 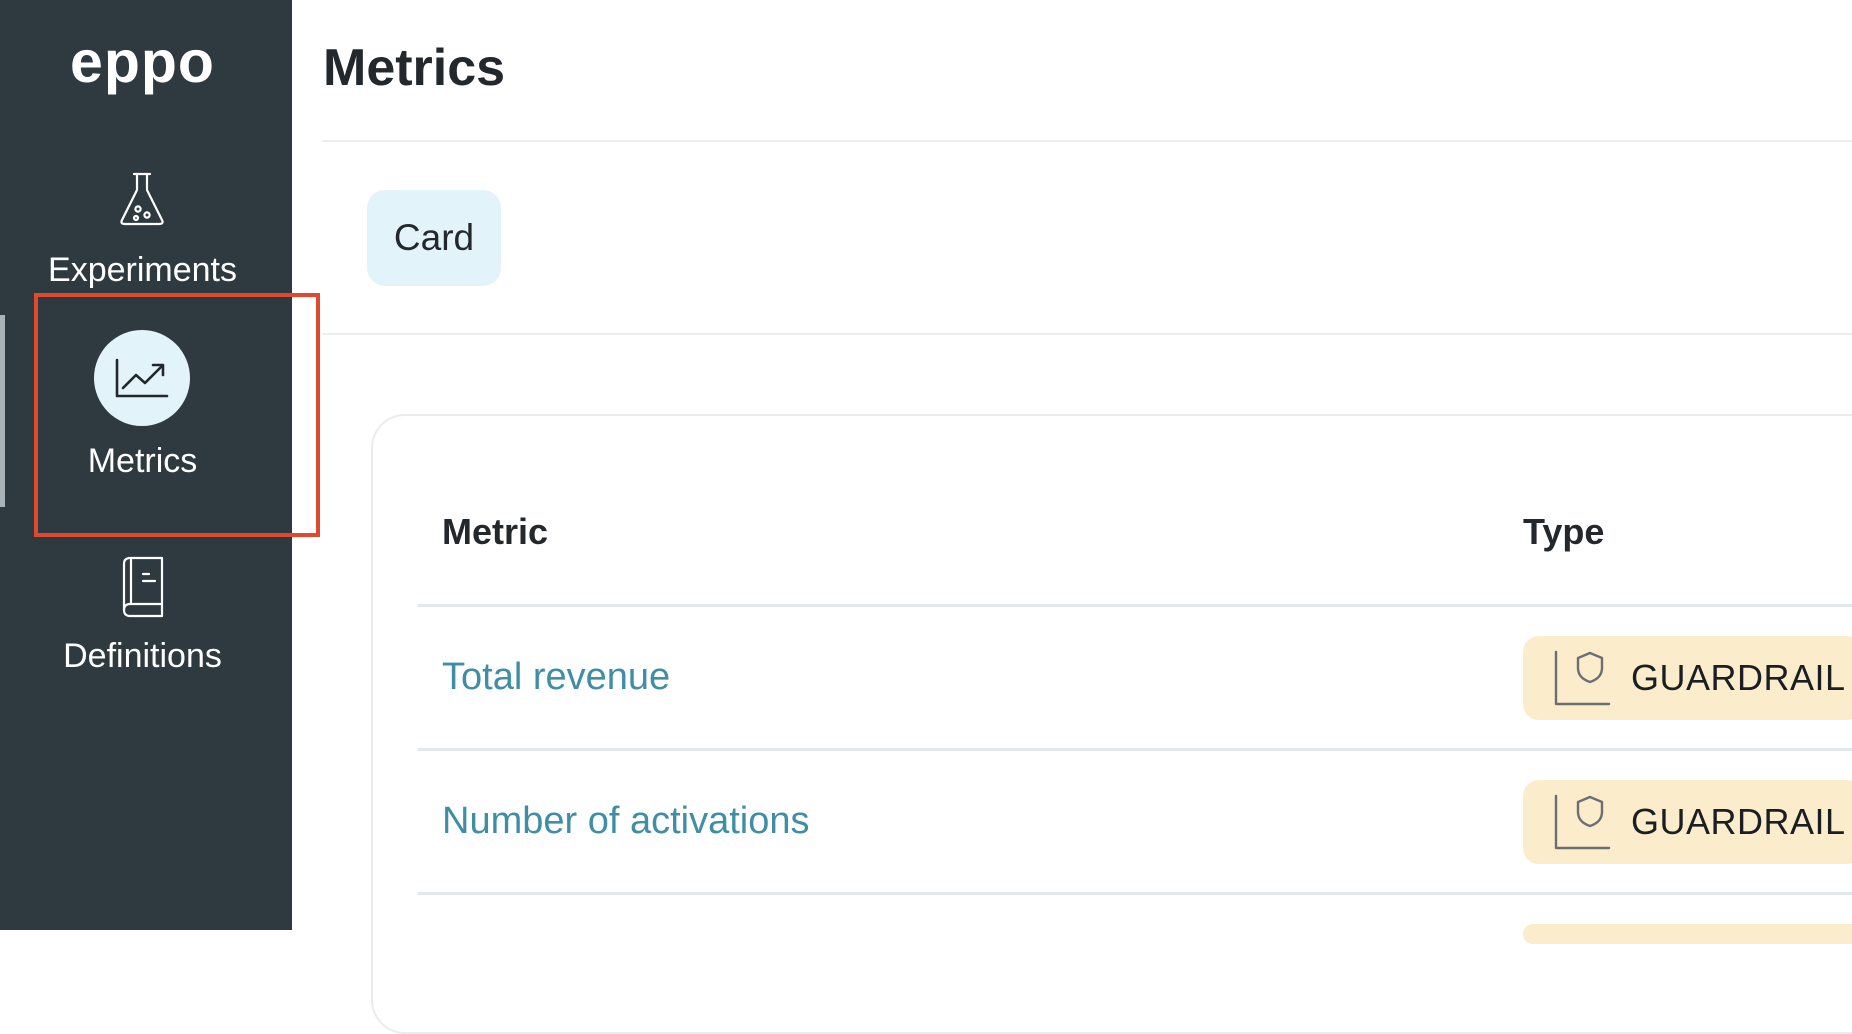 What do you see at coordinates (626, 821) in the screenshot?
I see `metric-link: Number of activations` at bounding box center [626, 821].